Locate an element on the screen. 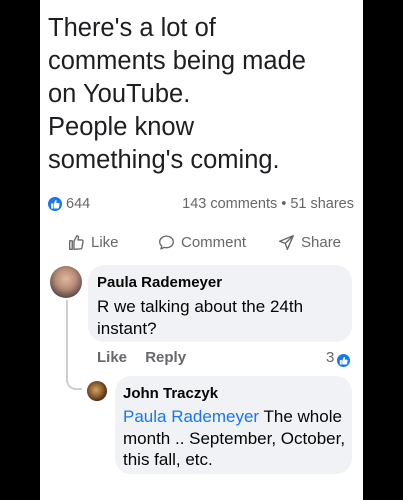  share-button: Share is located at coordinates (309, 242).